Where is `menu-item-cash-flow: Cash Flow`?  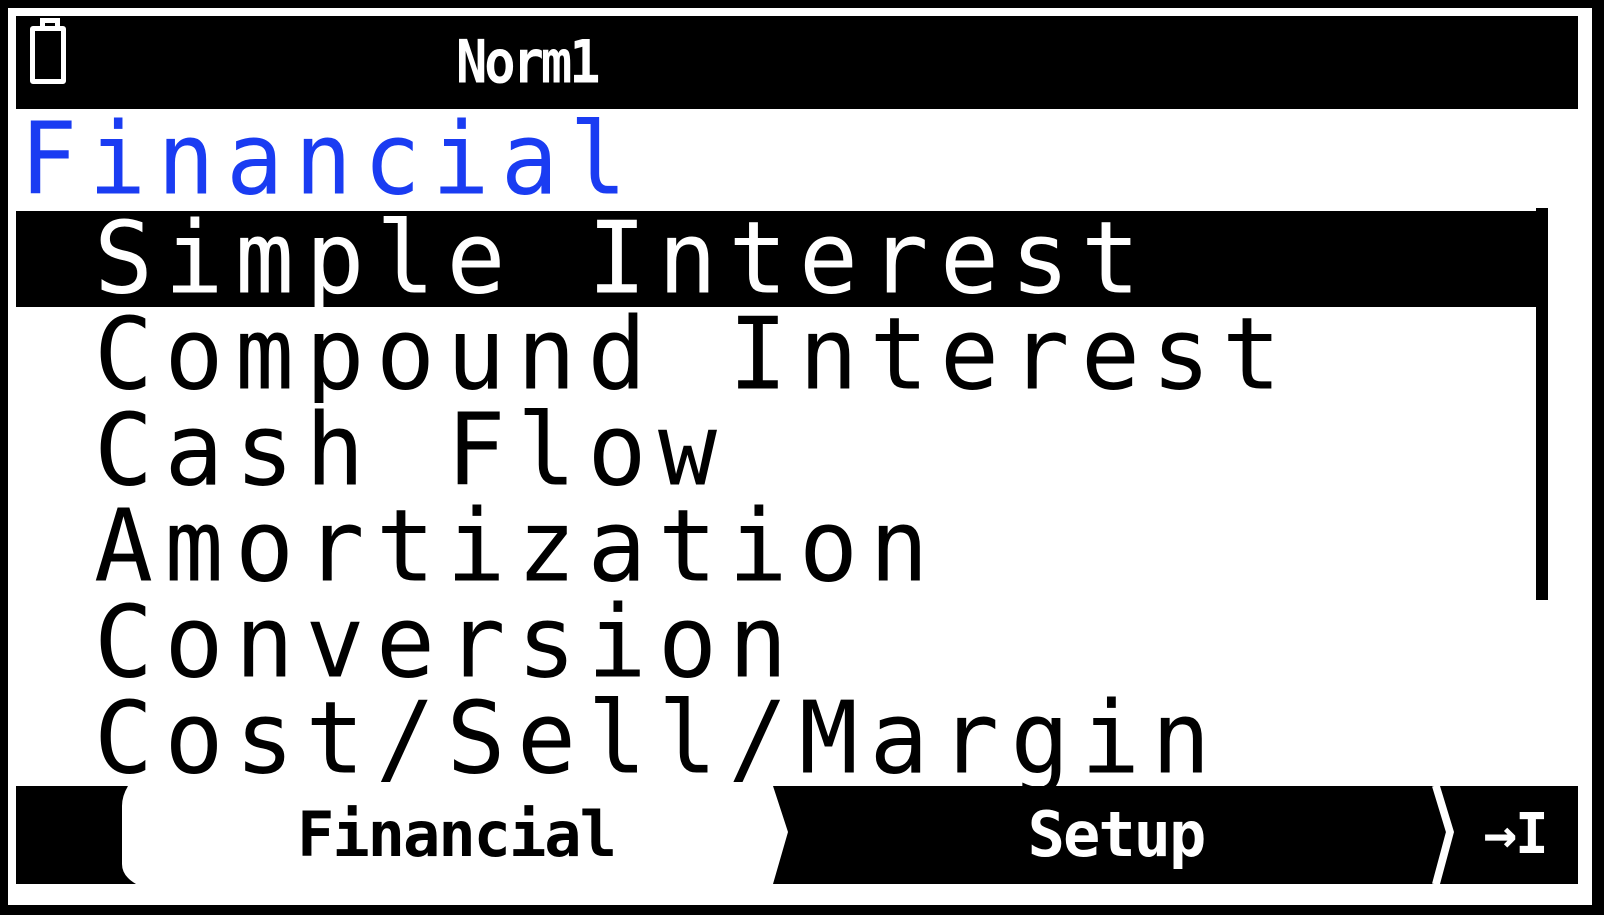 menu-item-cash-flow: Cash Flow is located at coordinates (776, 451).